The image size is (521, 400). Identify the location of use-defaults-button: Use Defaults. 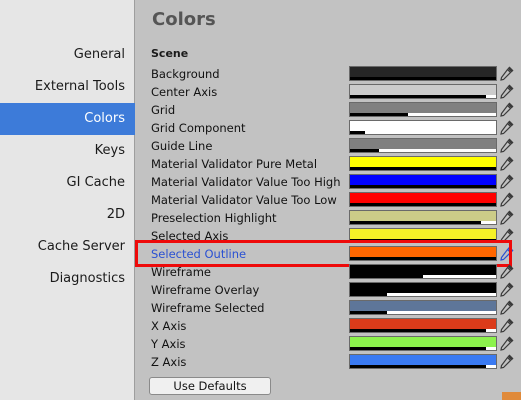
(210, 386).